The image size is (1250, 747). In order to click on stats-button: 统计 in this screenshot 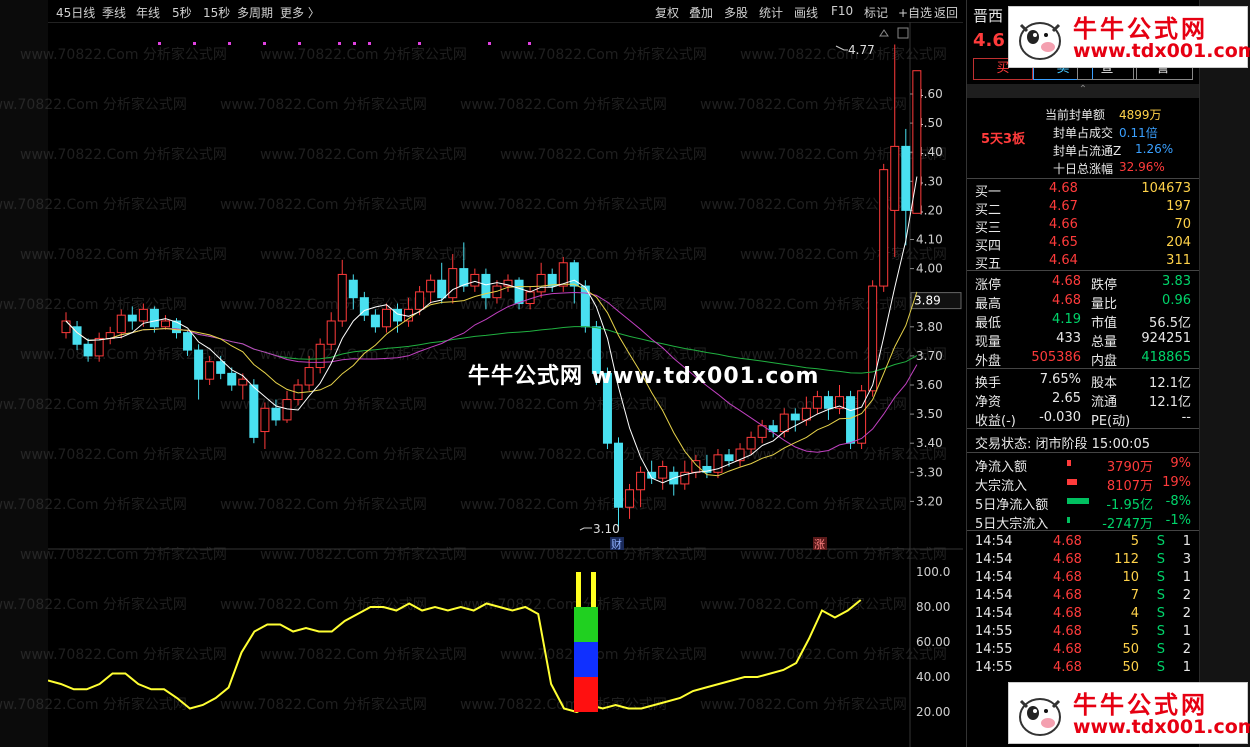, I will do `click(771, 12)`.